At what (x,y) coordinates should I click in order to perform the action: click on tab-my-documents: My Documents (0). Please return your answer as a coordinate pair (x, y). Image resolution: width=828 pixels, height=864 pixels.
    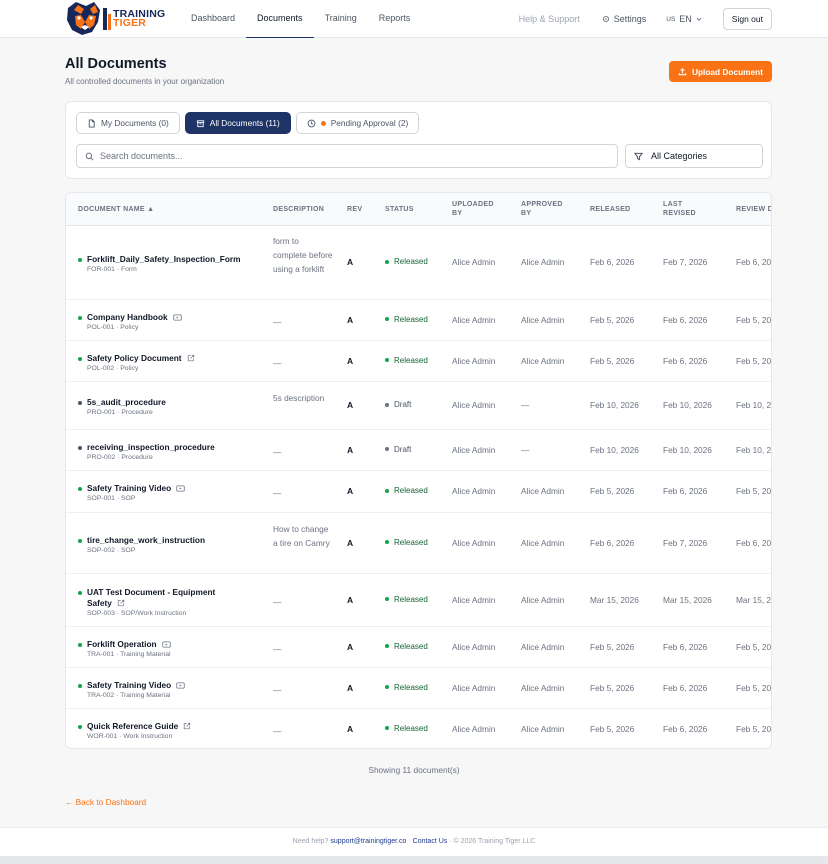
    Looking at the image, I should click on (128, 123).